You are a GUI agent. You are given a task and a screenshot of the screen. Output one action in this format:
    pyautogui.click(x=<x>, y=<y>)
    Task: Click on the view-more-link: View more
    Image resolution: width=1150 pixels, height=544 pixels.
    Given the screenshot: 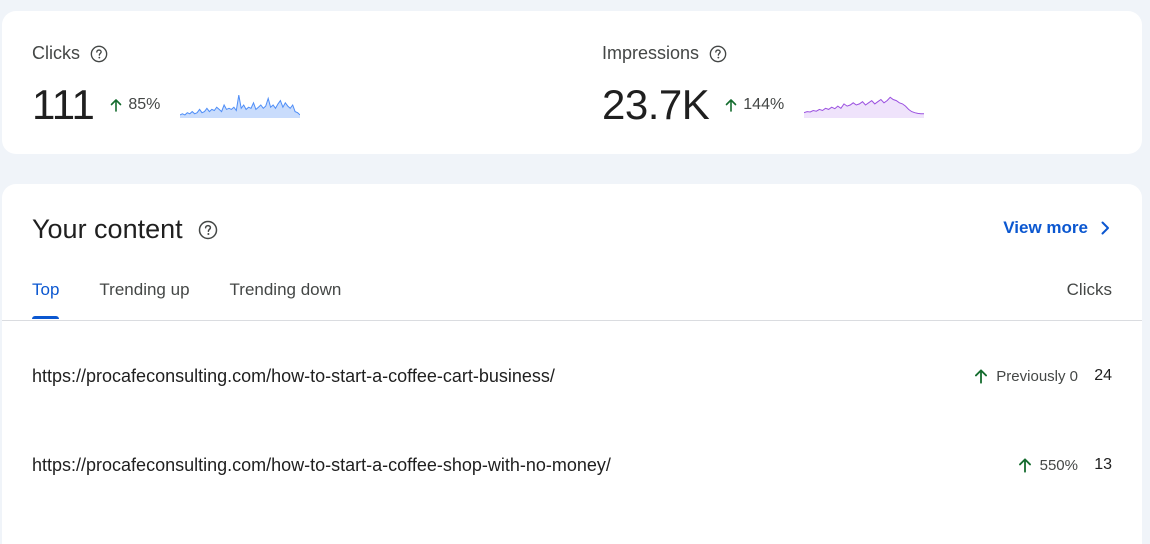 What is the action you would take?
    pyautogui.click(x=1058, y=228)
    